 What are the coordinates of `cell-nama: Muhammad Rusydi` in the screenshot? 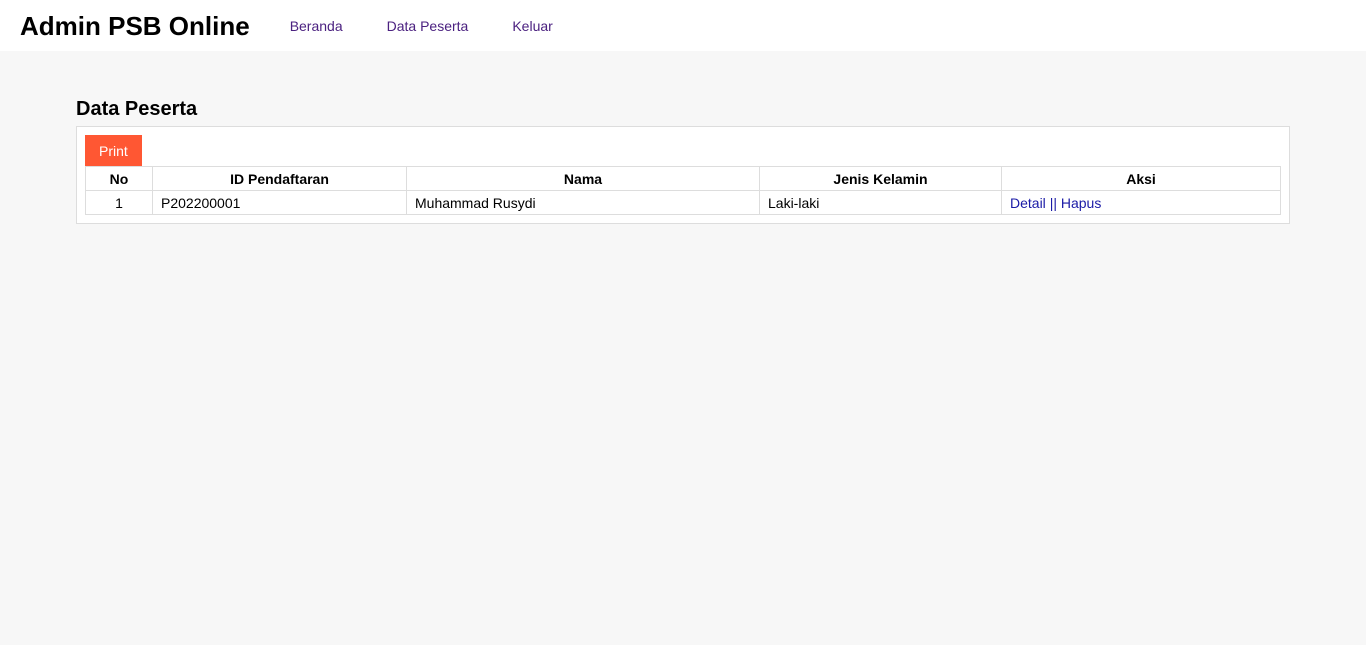 It's located at (583, 202).